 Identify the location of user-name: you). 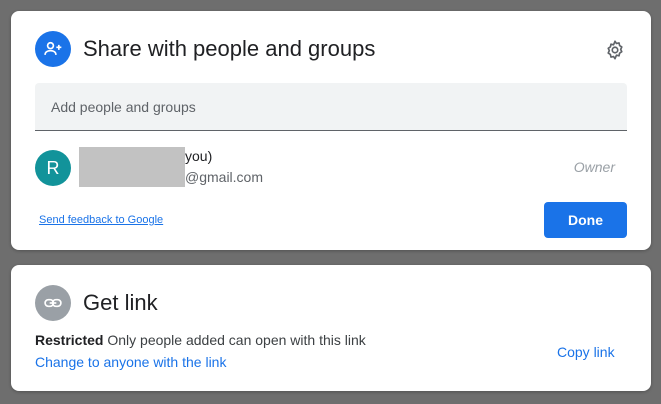
(199, 156).